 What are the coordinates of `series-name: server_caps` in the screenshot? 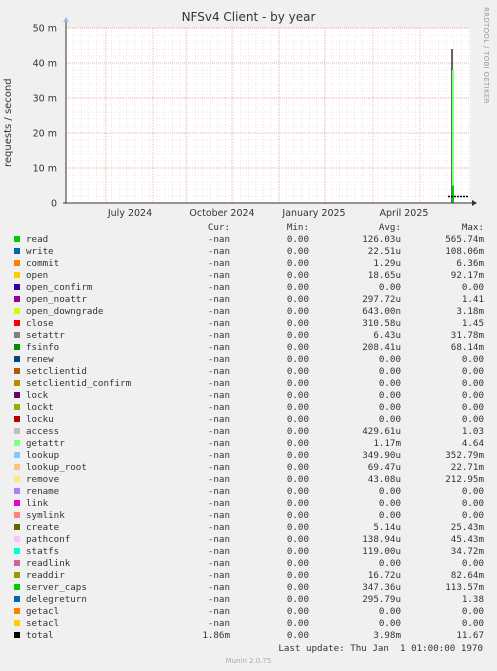 It's located at (56, 587).